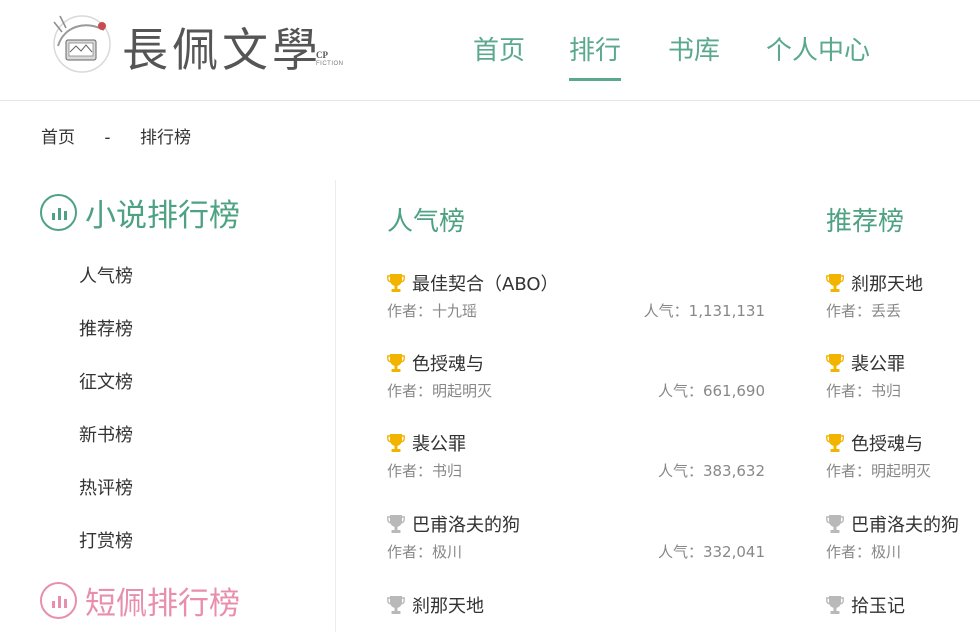 The image size is (980, 632). What do you see at coordinates (711, 391) in the screenshot?
I see `book-popularity: 人气：661,690` at bounding box center [711, 391].